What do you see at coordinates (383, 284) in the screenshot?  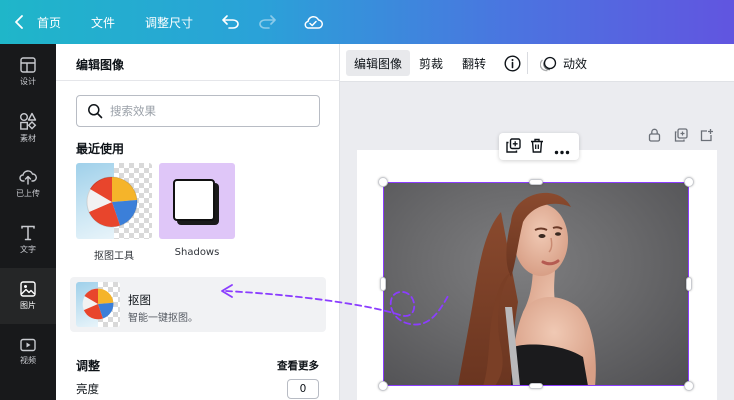 I see `resize-handle-left` at bounding box center [383, 284].